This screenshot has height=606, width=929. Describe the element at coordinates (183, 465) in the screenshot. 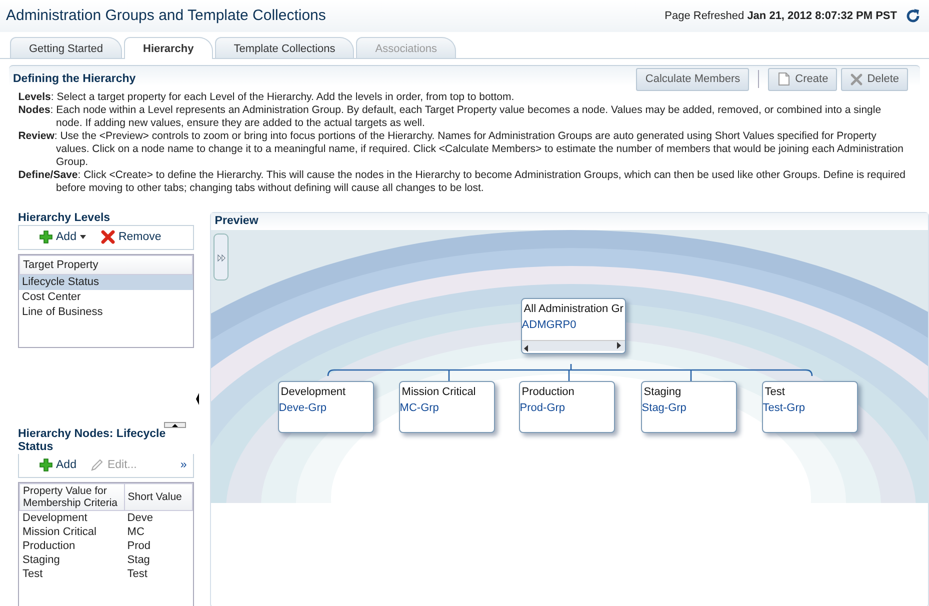

I see `more-button: »` at that location.